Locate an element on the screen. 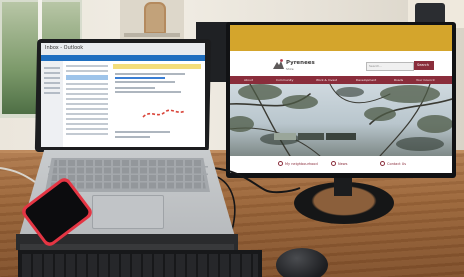  computer-mouse is located at coordinates (302, 262).